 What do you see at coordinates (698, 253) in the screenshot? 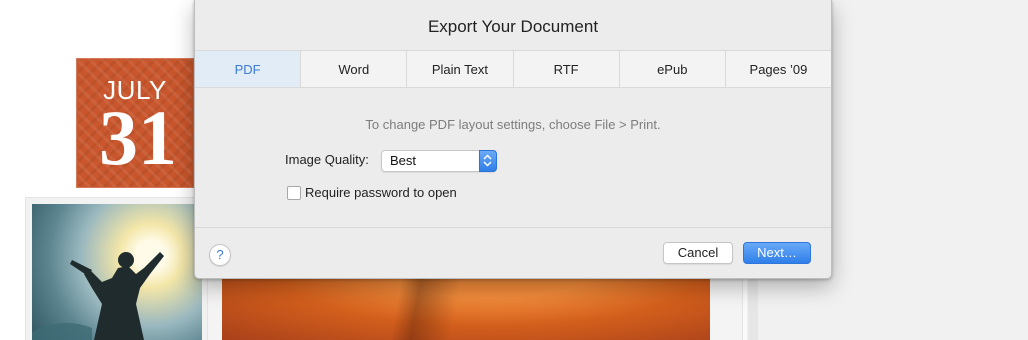
I see `cancel-button: Cancel` at bounding box center [698, 253].